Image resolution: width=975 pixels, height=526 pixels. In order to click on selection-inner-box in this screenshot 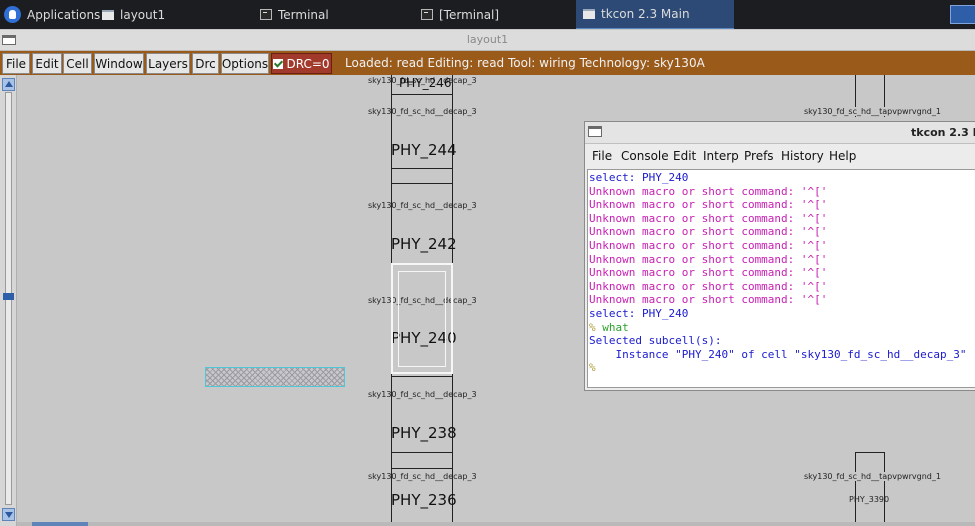, I will do `click(422, 319)`.